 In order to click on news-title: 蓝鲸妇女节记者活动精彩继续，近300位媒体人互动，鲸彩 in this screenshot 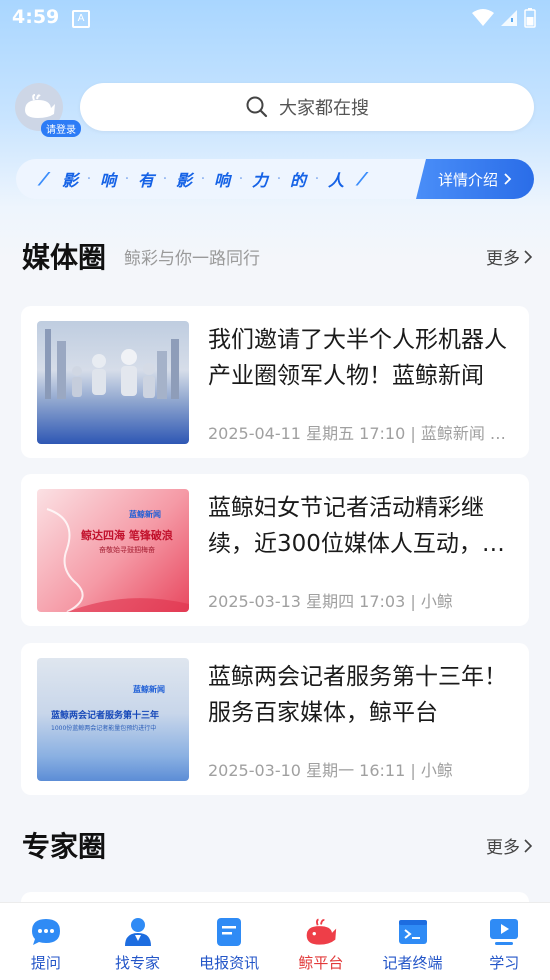, I will do `click(356, 526)`.